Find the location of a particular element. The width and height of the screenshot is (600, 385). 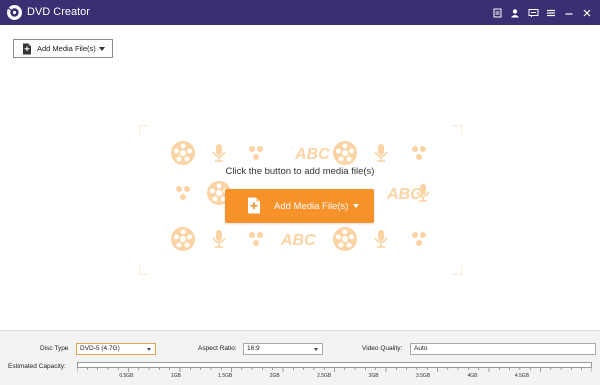

capacity-tick-label: 4GB is located at coordinates (472, 376).